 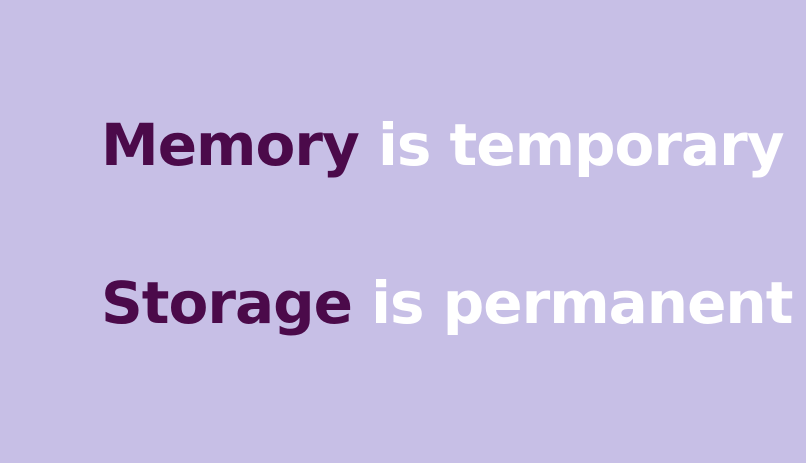 I want to click on memory-description: is temporary, so click(x=571, y=145).